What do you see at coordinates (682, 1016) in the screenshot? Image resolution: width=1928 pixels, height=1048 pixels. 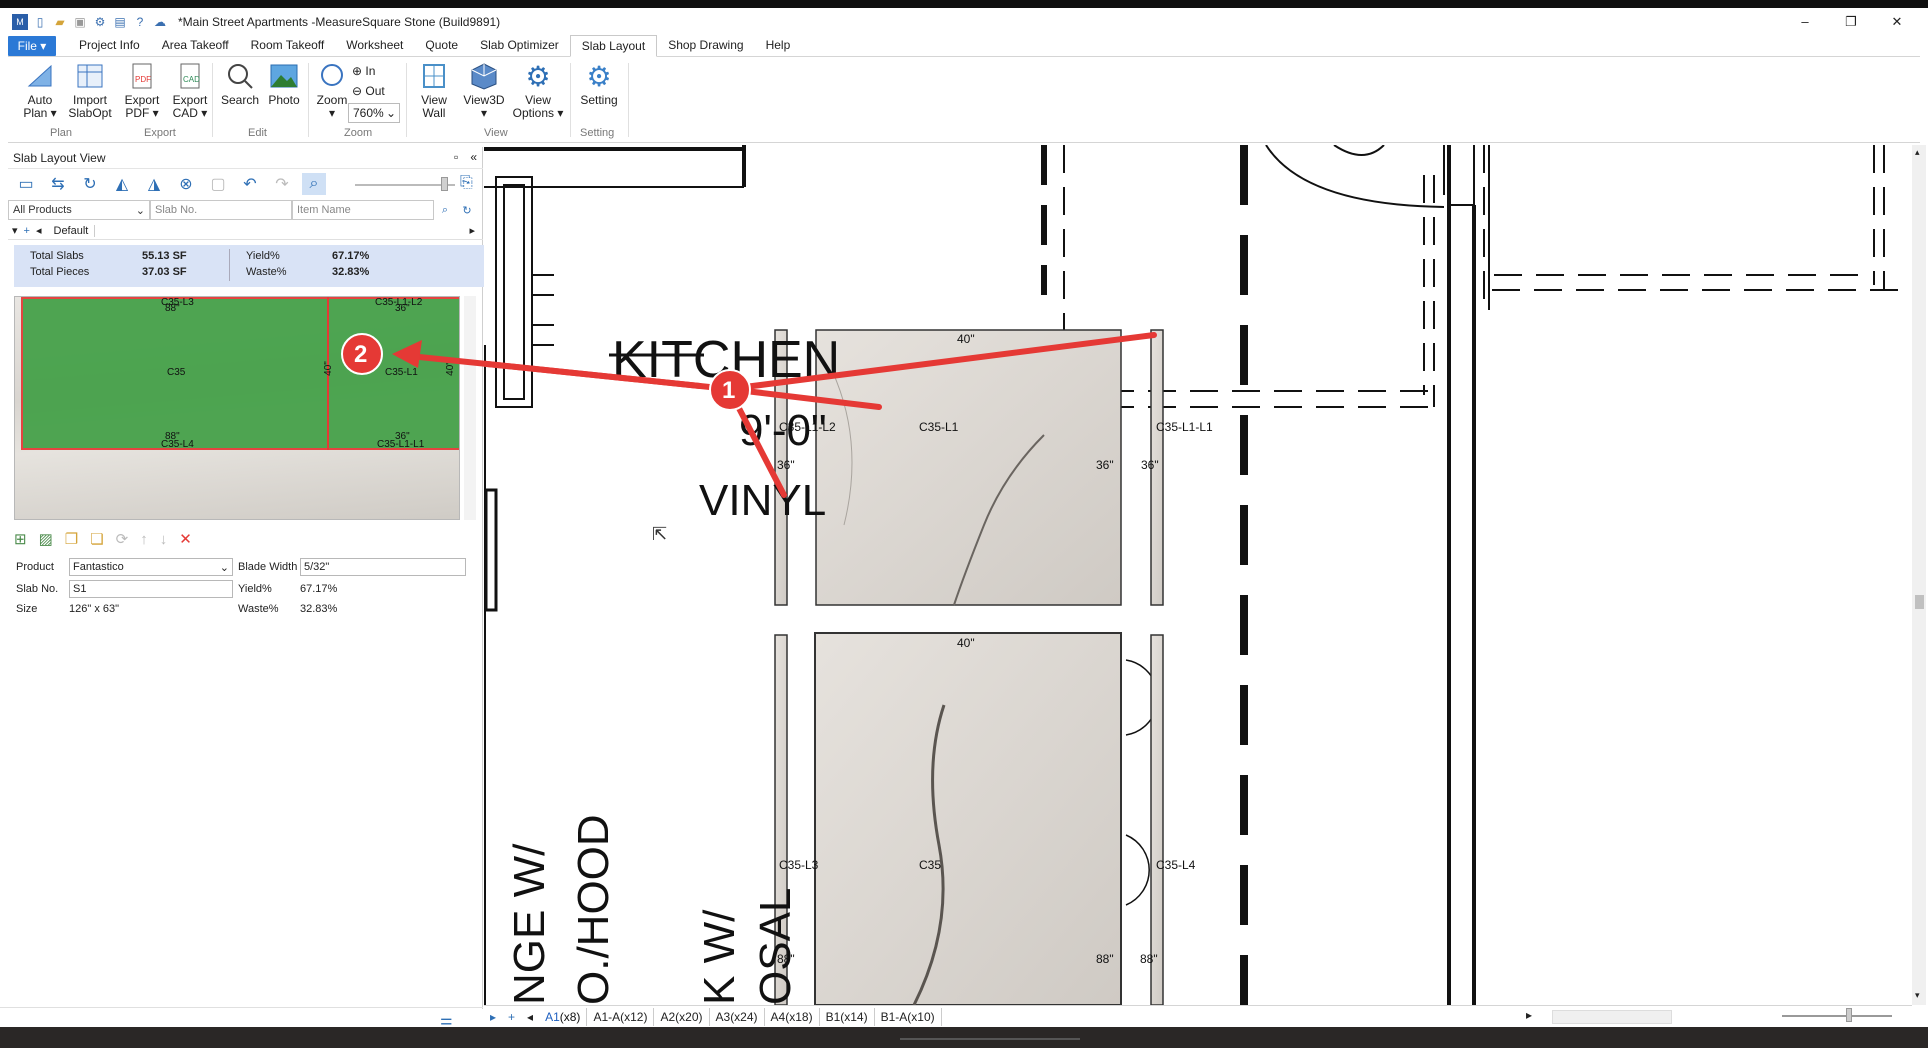 I see `sheet-tab-a2: A2 (x20)` at bounding box center [682, 1016].